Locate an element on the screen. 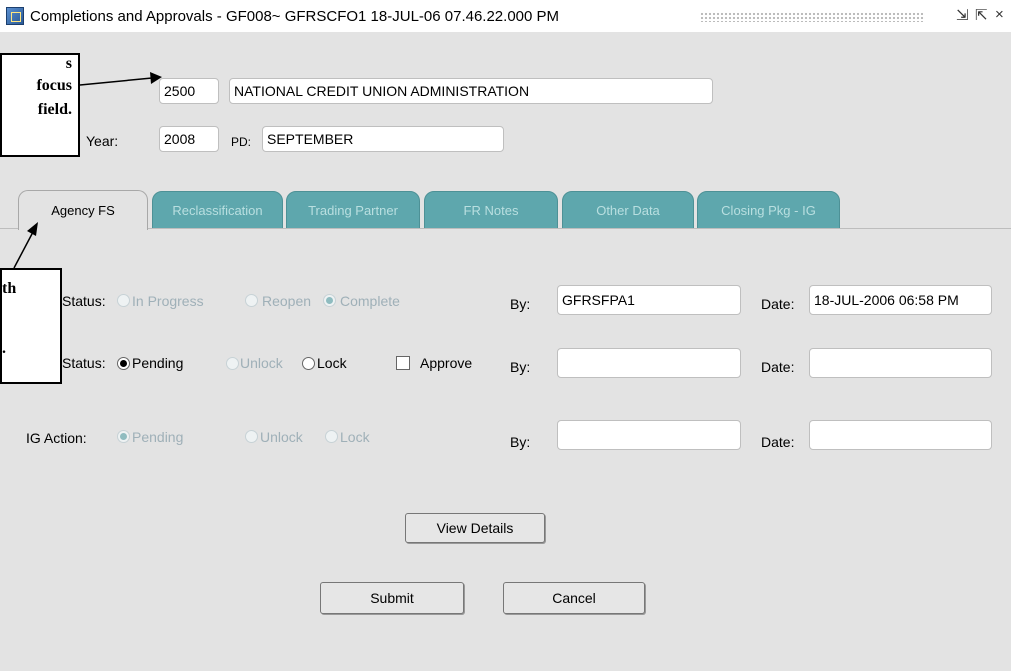 This screenshot has height=671, width=1011. tab-other-data: Other Data is located at coordinates (628, 210).